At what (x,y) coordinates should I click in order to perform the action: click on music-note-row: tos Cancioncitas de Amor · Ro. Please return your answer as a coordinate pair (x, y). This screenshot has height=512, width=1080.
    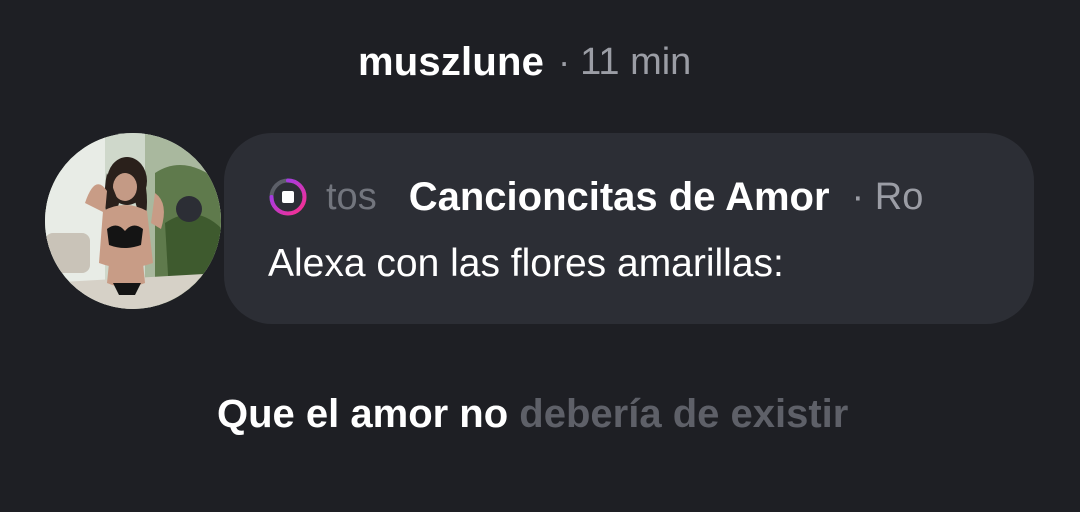
    Looking at the image, I should click on (628, 197).